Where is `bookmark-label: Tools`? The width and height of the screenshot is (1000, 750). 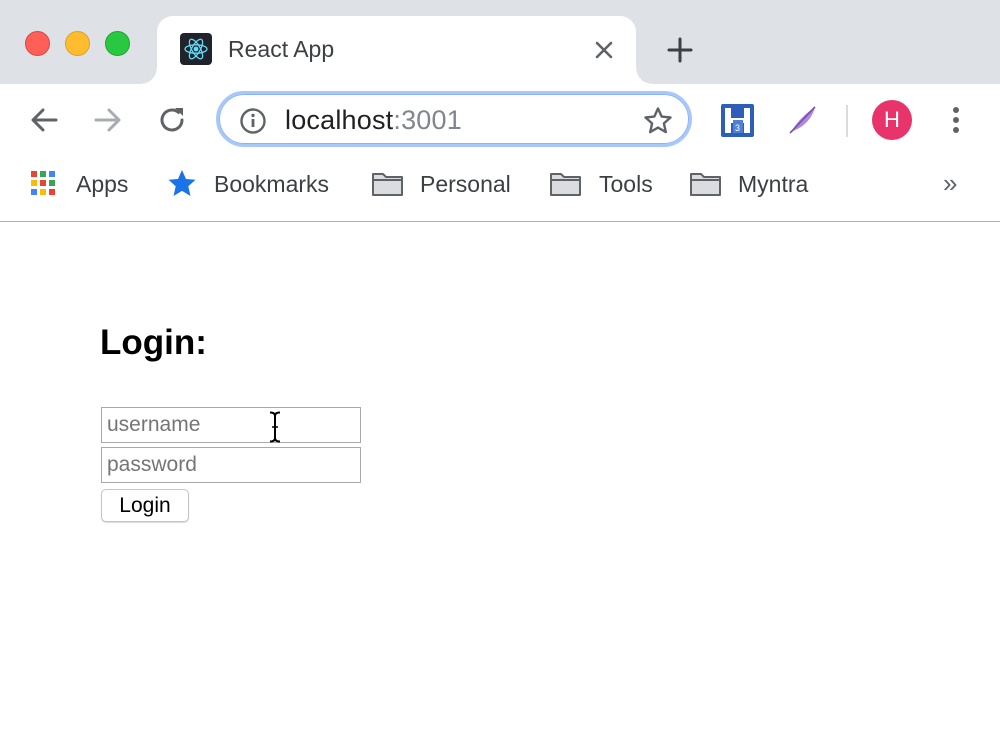 bookmark-label: Tools is located at coordinates (626, 184).